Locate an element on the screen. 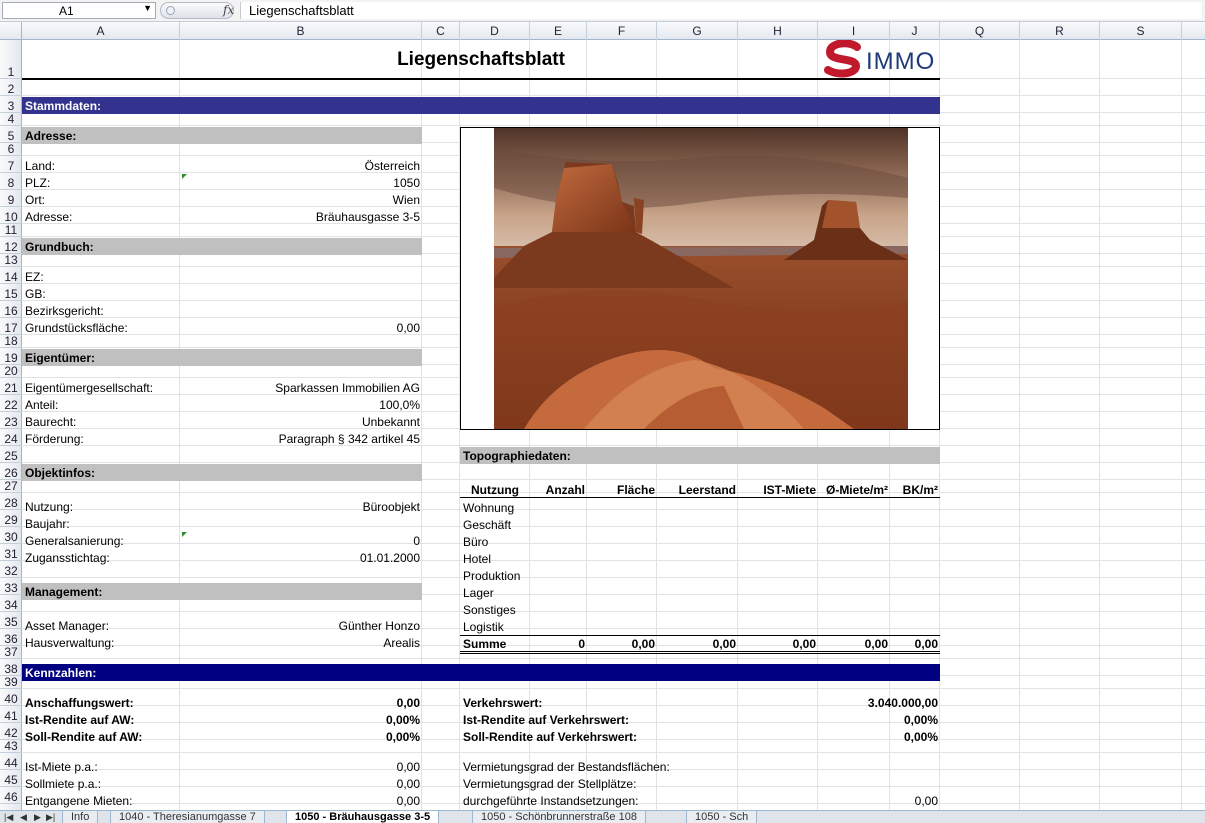 This screenshot has width=1205, height=823. row-header: 28 is located at coordinates (11, 501).